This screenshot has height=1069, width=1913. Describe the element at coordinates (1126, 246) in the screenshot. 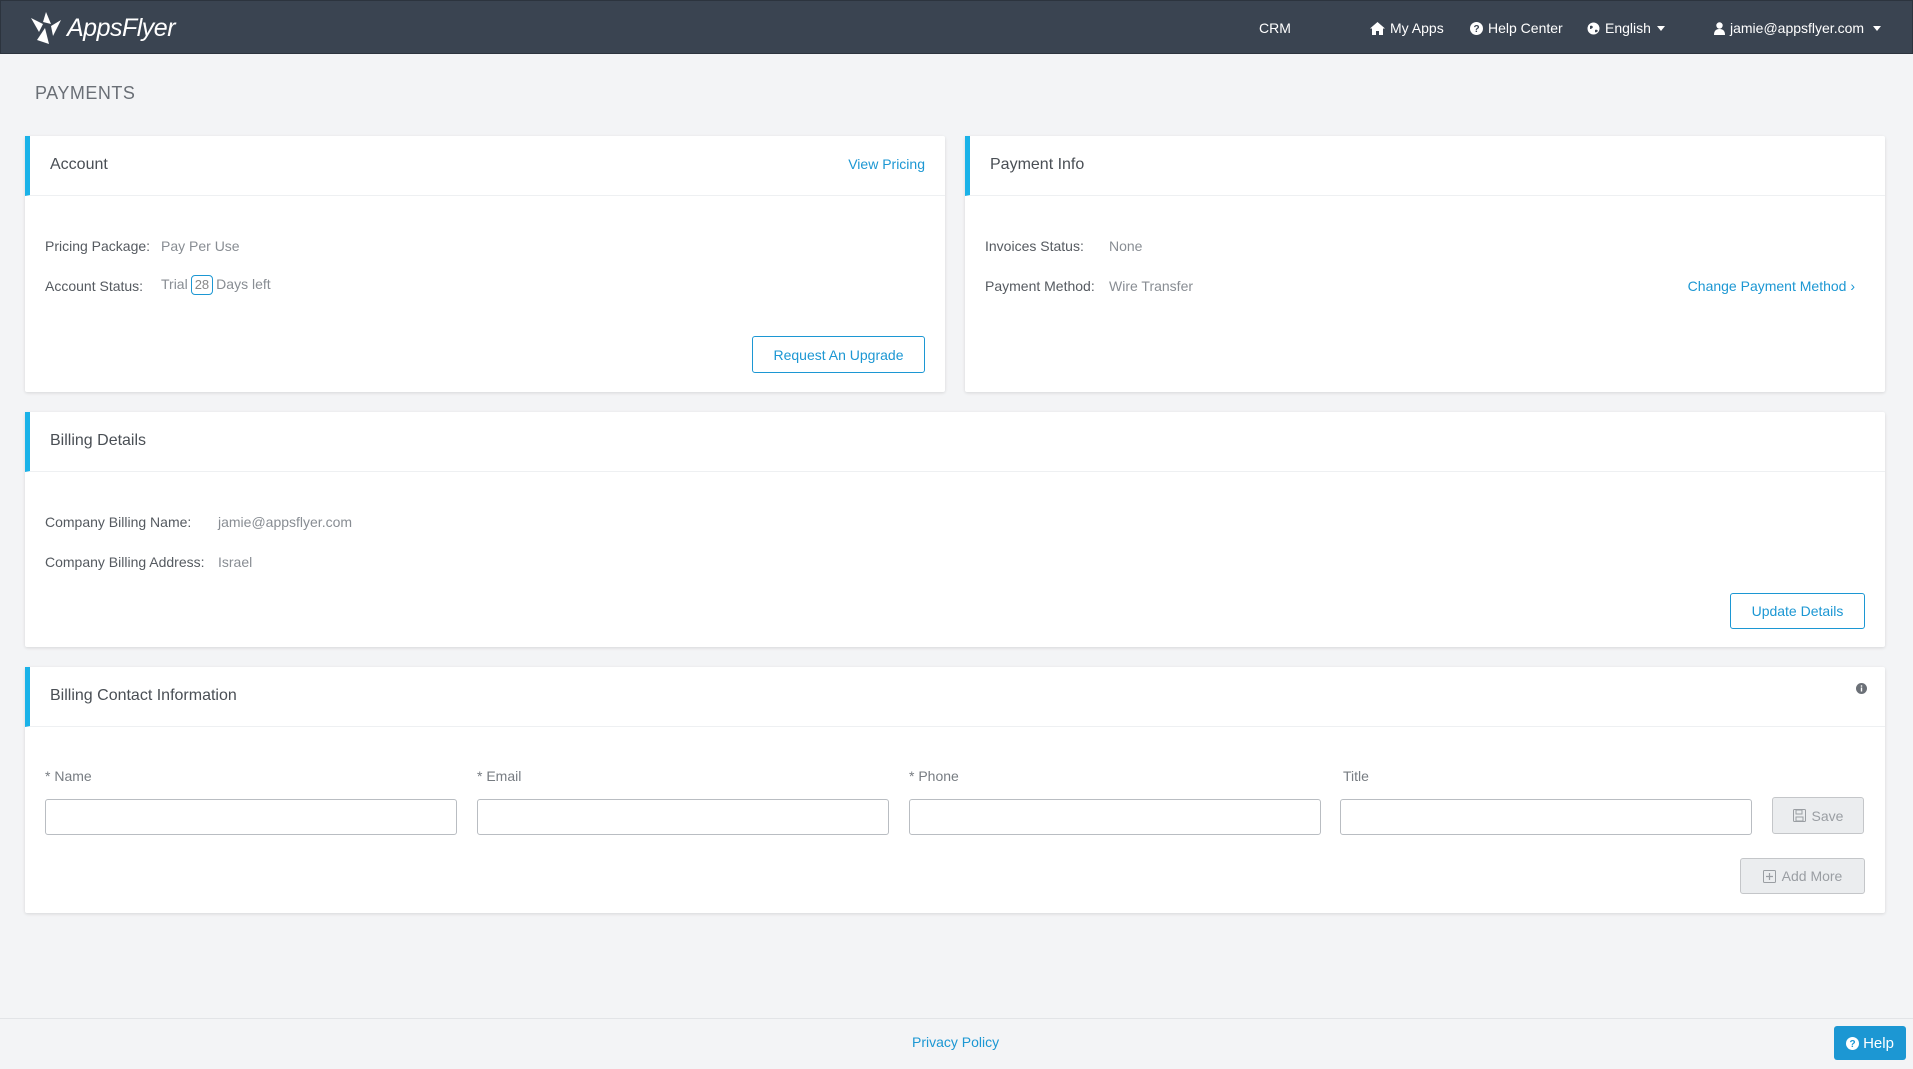

I see `invoices-status-value: None` at that location.